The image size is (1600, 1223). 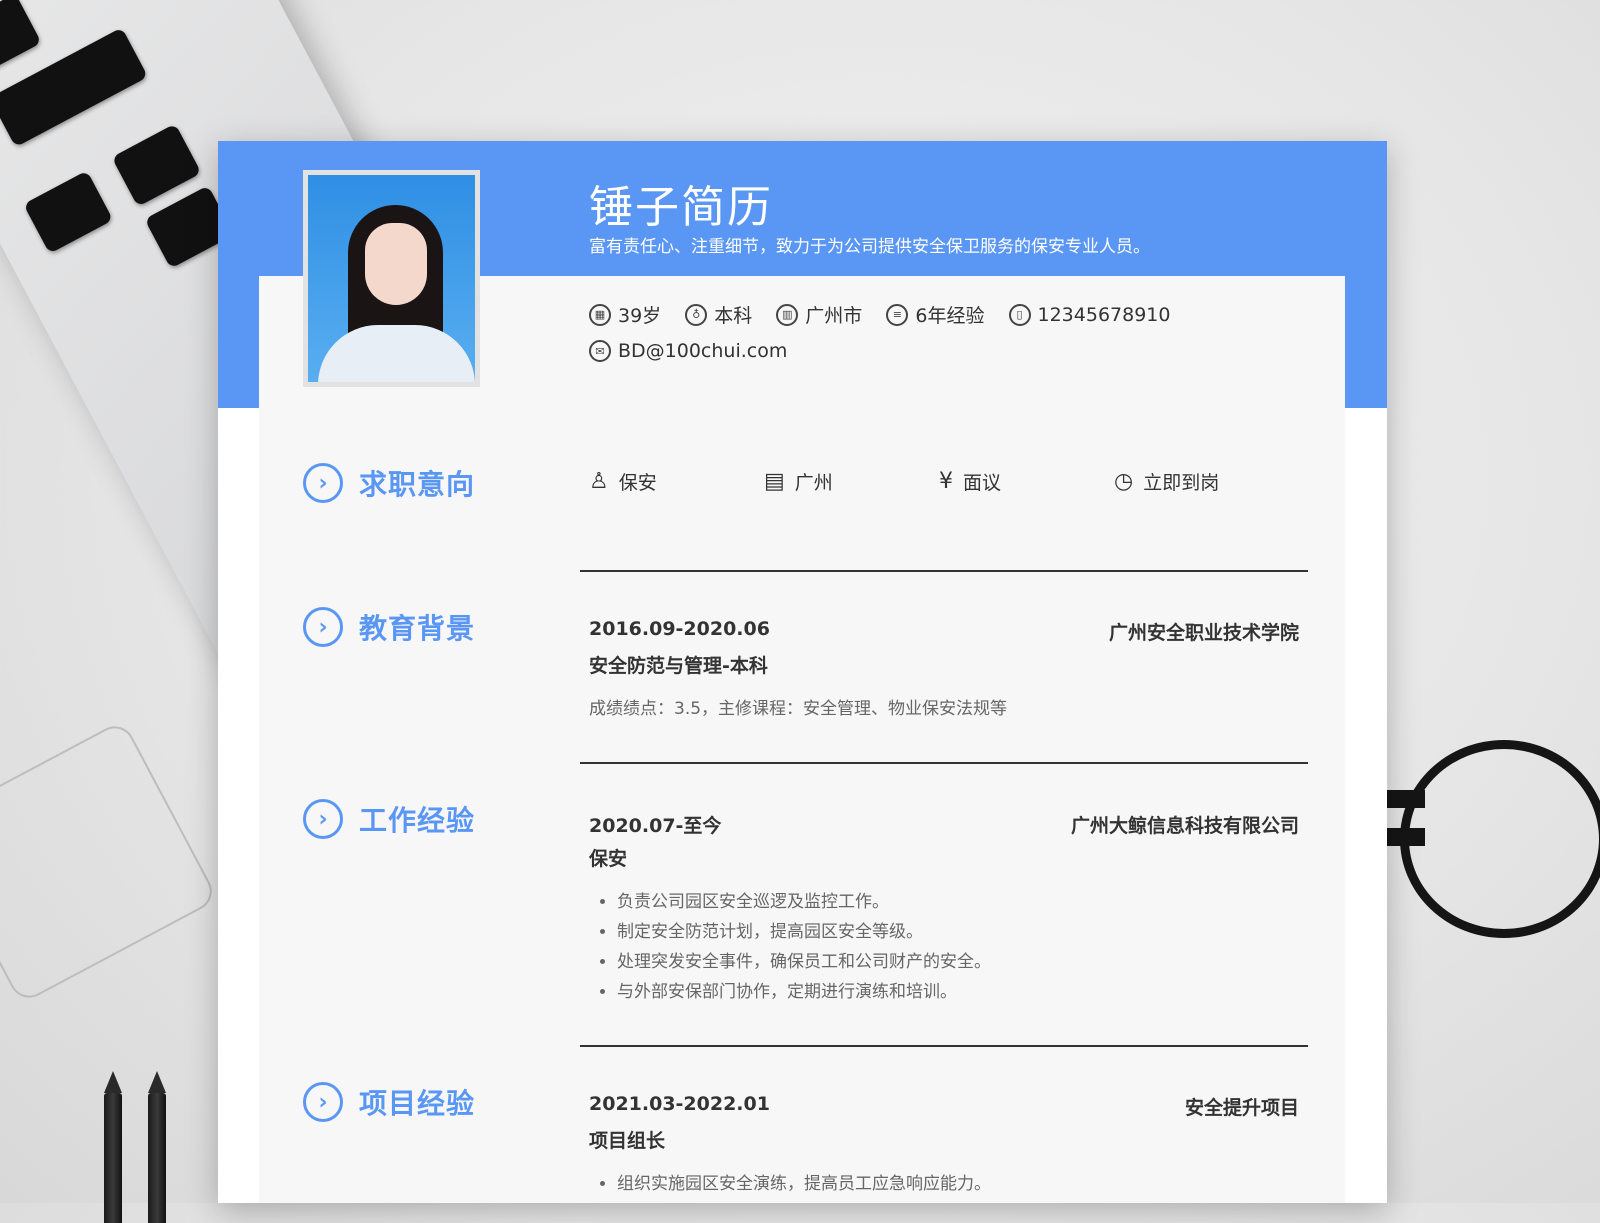 I want to click on info-phone: ▯ 12345678910, so click(x=1089, y=315).